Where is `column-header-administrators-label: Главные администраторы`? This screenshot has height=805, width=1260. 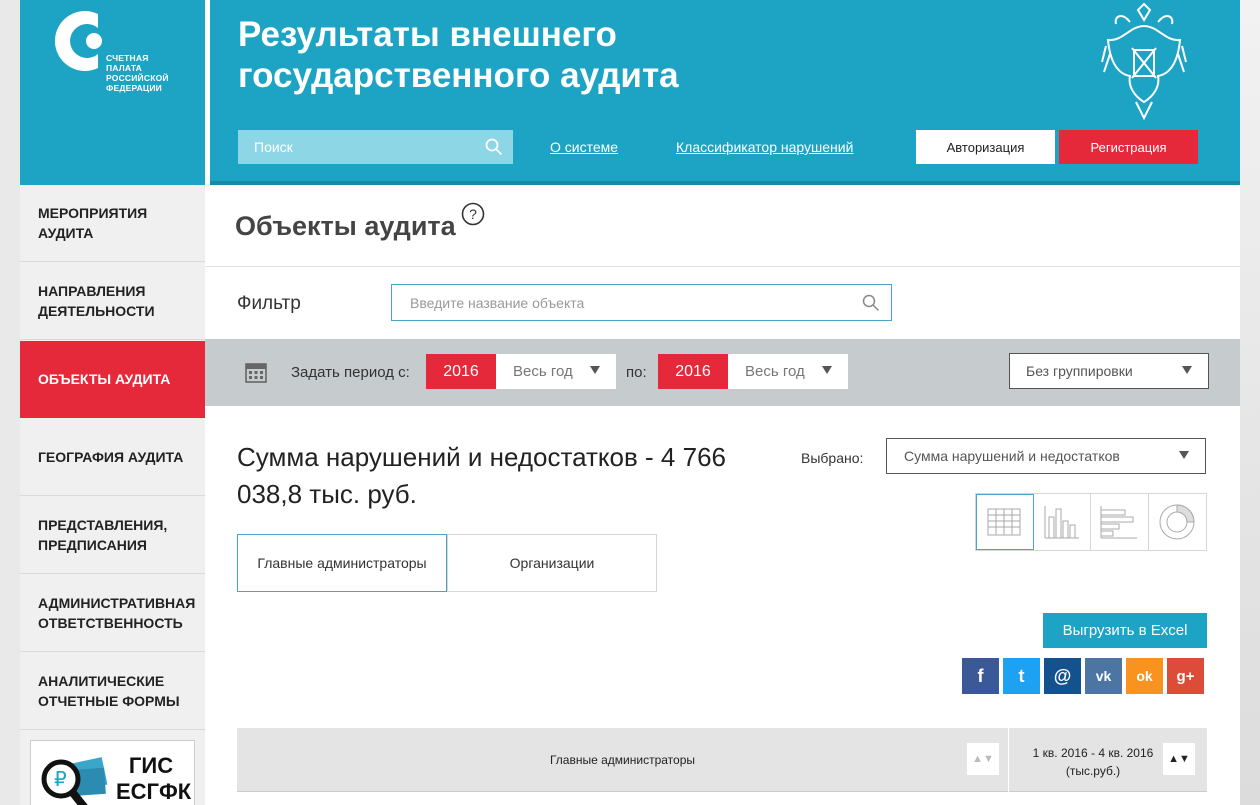
column-header-administrators-label: Главные администраторы is located at coordinates (622, 760).